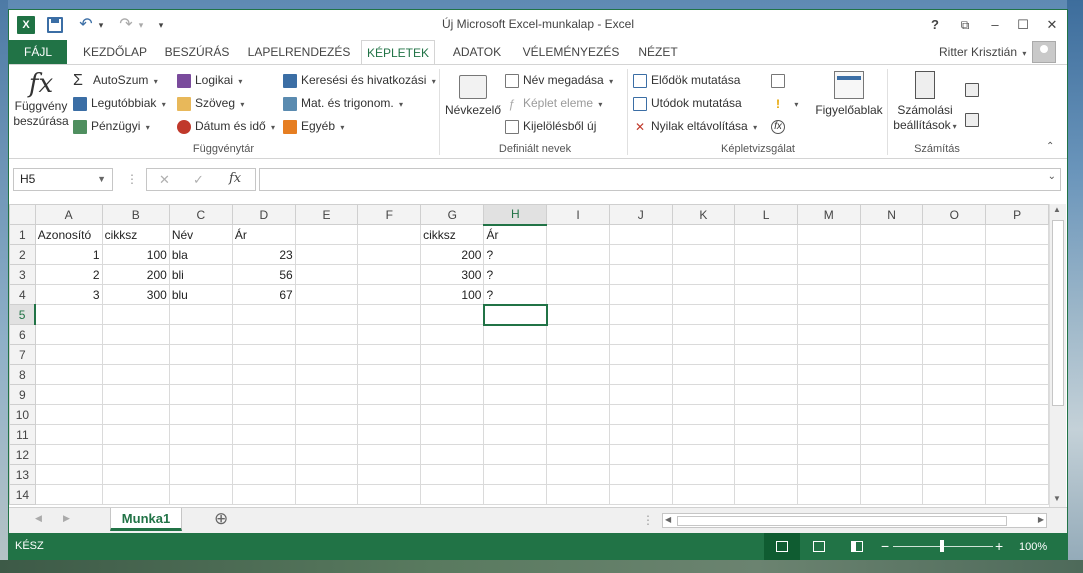 The height and width of the screenshot is (573, 1083). I want to click on horizontal-scroll-thumb, so click(842, 521).